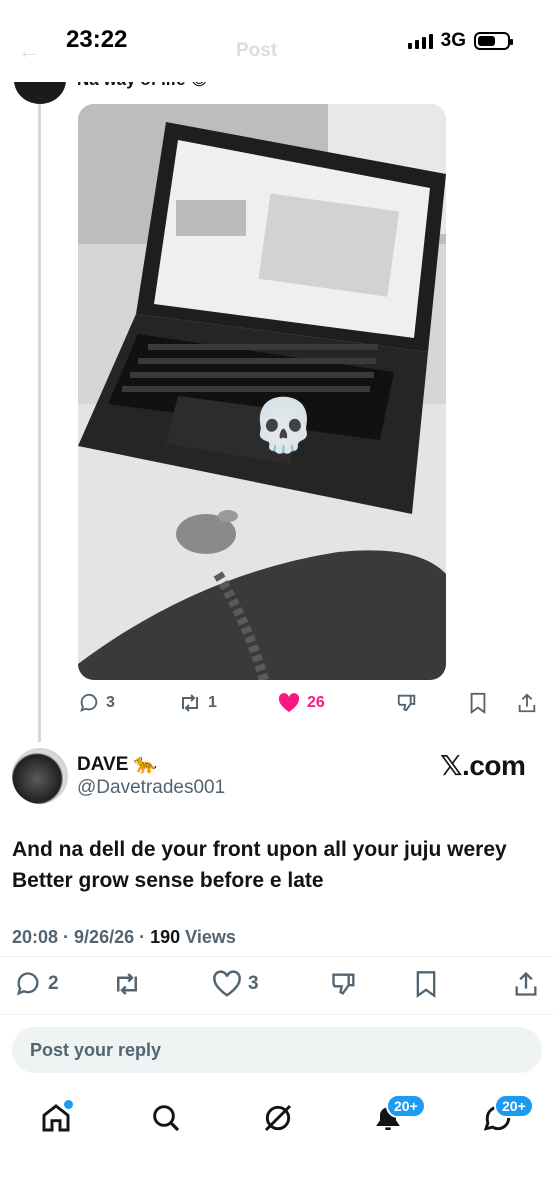  I want to click on heart-icon, so click(227, 983).